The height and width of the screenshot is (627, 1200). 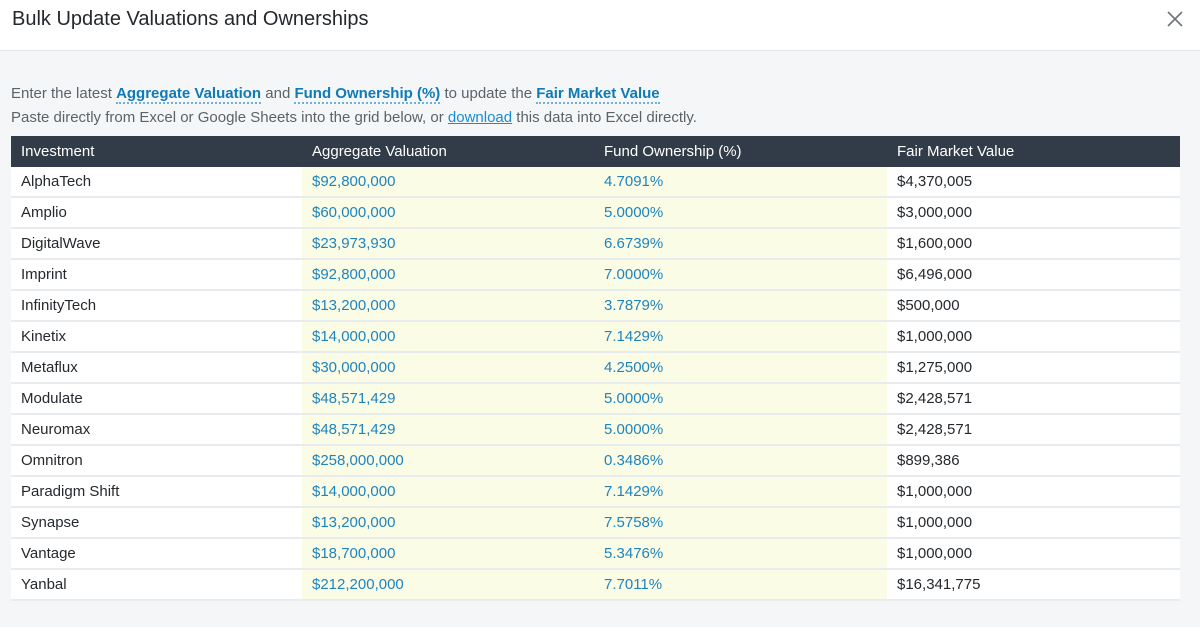 I want to click on fair-market-value-cell: $899,386, so click(x=1033, y=461).